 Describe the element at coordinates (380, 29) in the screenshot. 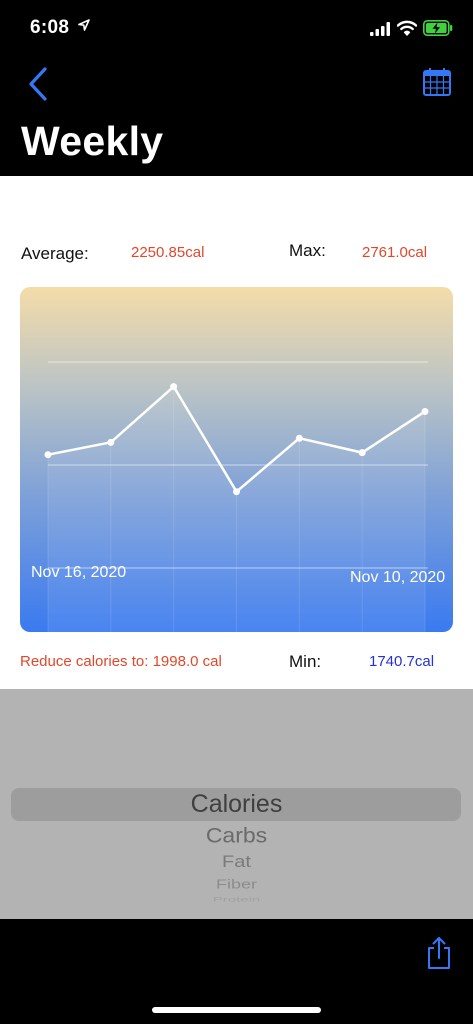

I see `cellular-signal-icon` at that location.